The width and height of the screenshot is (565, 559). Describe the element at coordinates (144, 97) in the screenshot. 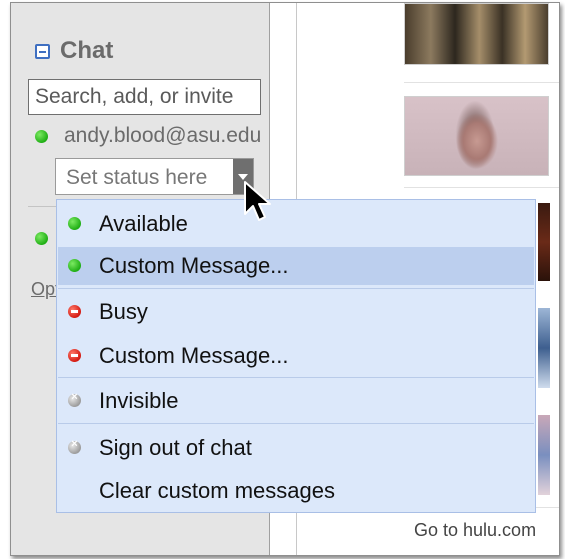

I see `chat-search-input` at that location.